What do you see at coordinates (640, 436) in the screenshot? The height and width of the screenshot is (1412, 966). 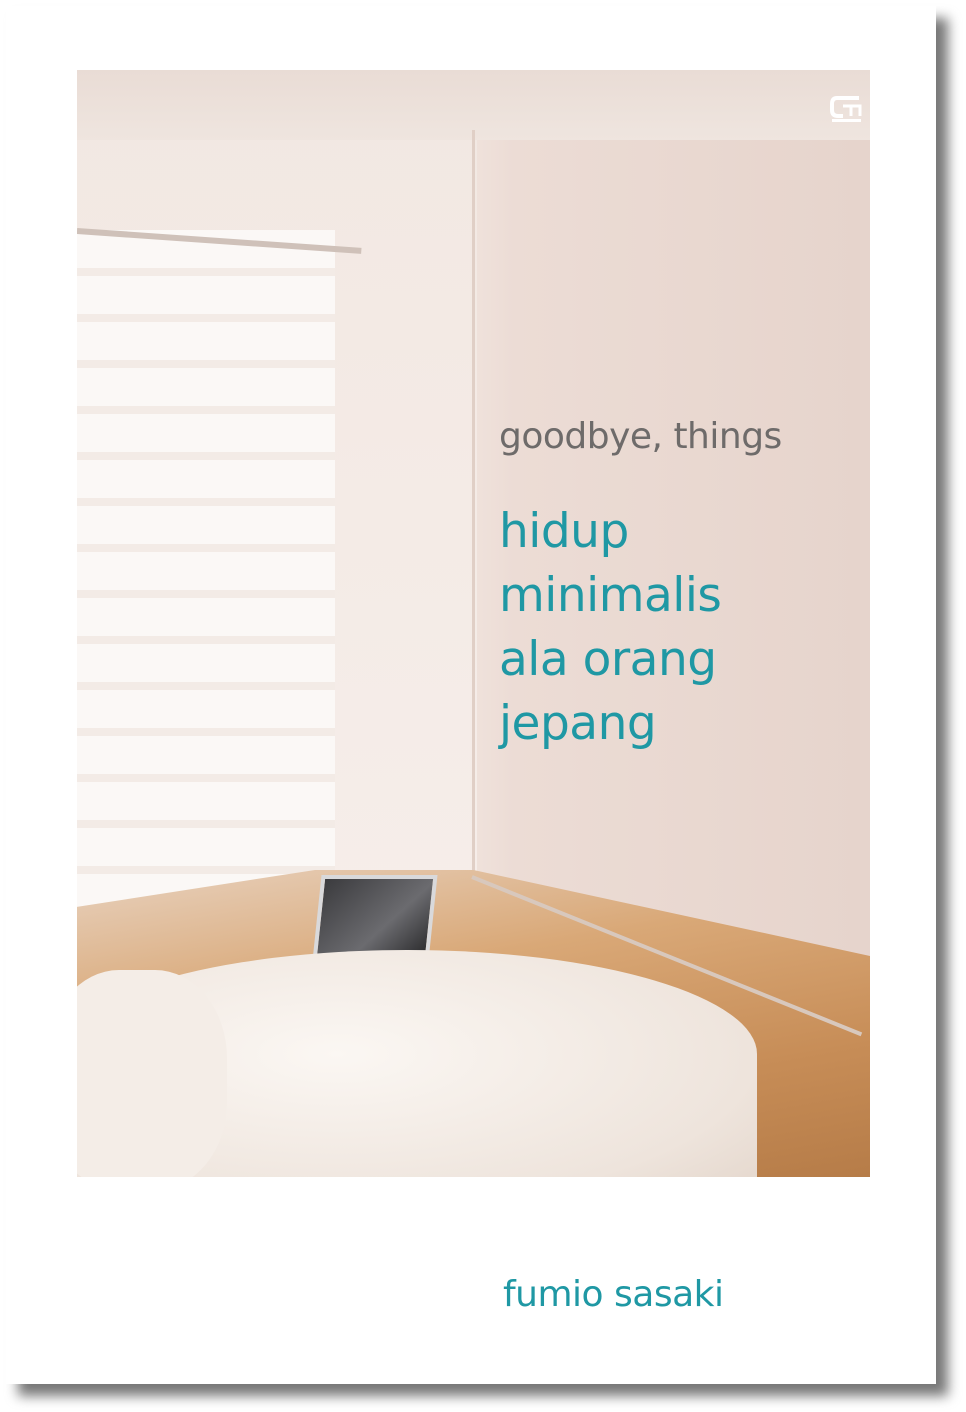 I see `book-subtitle: goodbye, things` at bounding box center [640, 436].